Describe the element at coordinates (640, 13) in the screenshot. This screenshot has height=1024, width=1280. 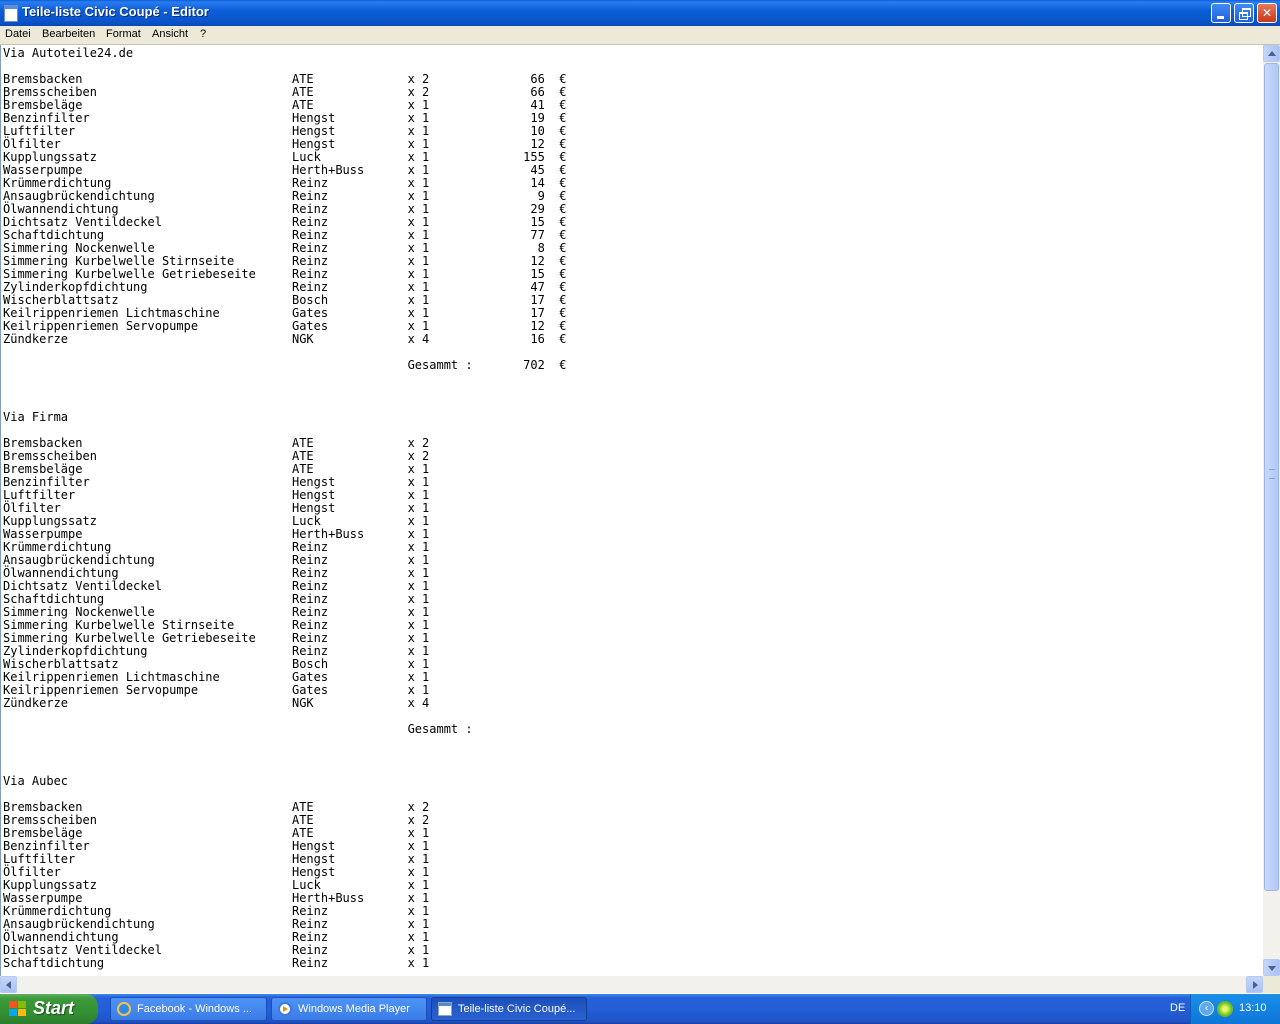
I see `title-bar: Teile-liste Civic Coupé - Editor` at that location.